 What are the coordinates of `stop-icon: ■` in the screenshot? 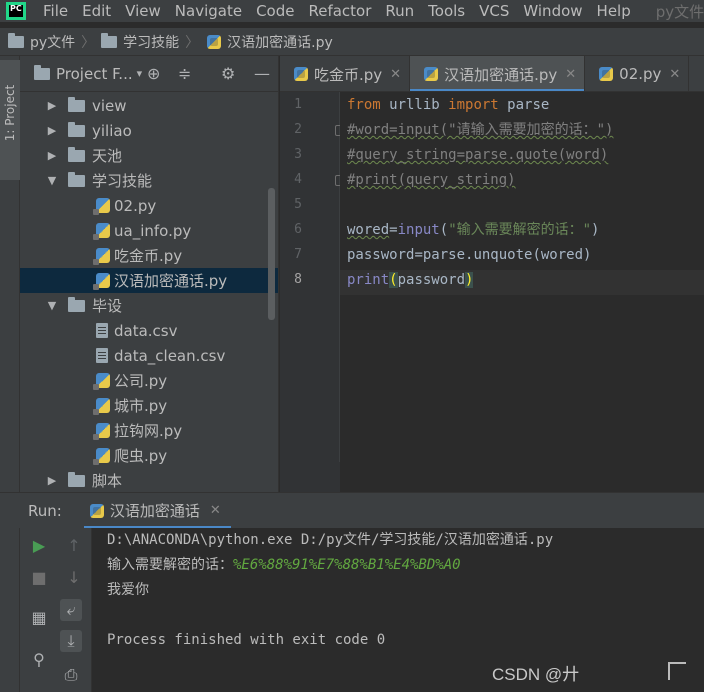 It's located at (39, 577).